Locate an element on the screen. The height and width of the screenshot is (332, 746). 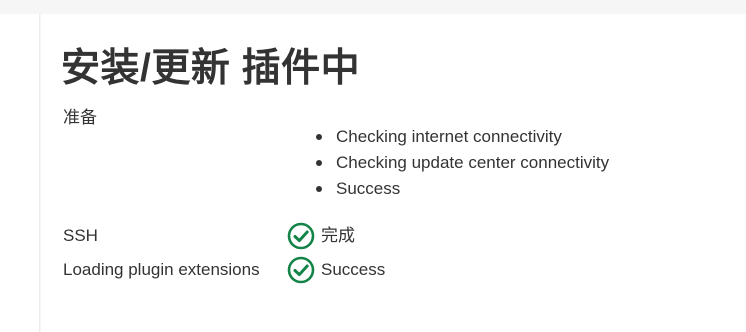
list-item: Checking internet connectivity is located at coordinates (462, 137).